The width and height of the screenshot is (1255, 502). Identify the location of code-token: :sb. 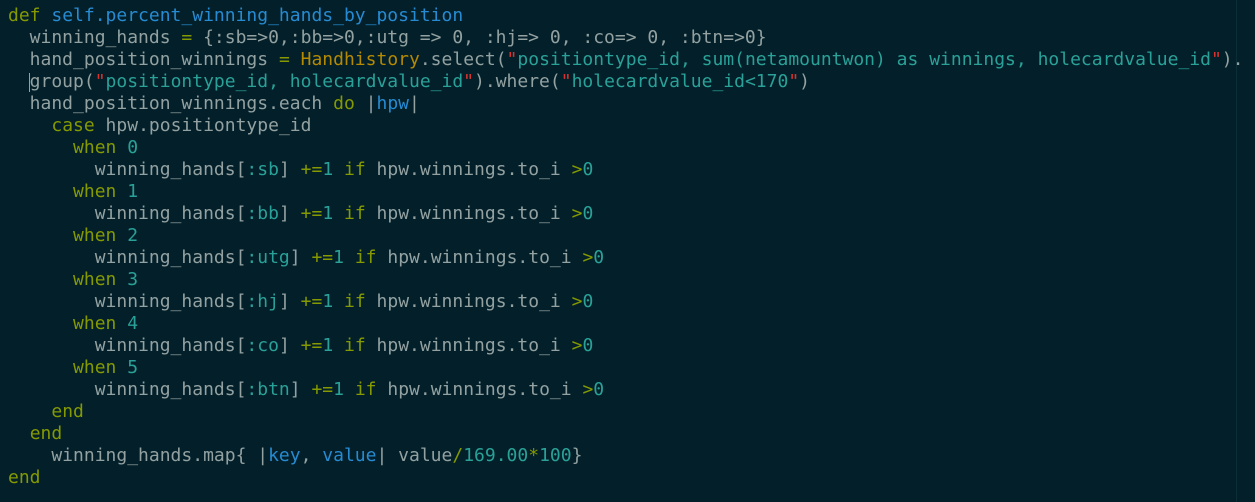
(262, 169).